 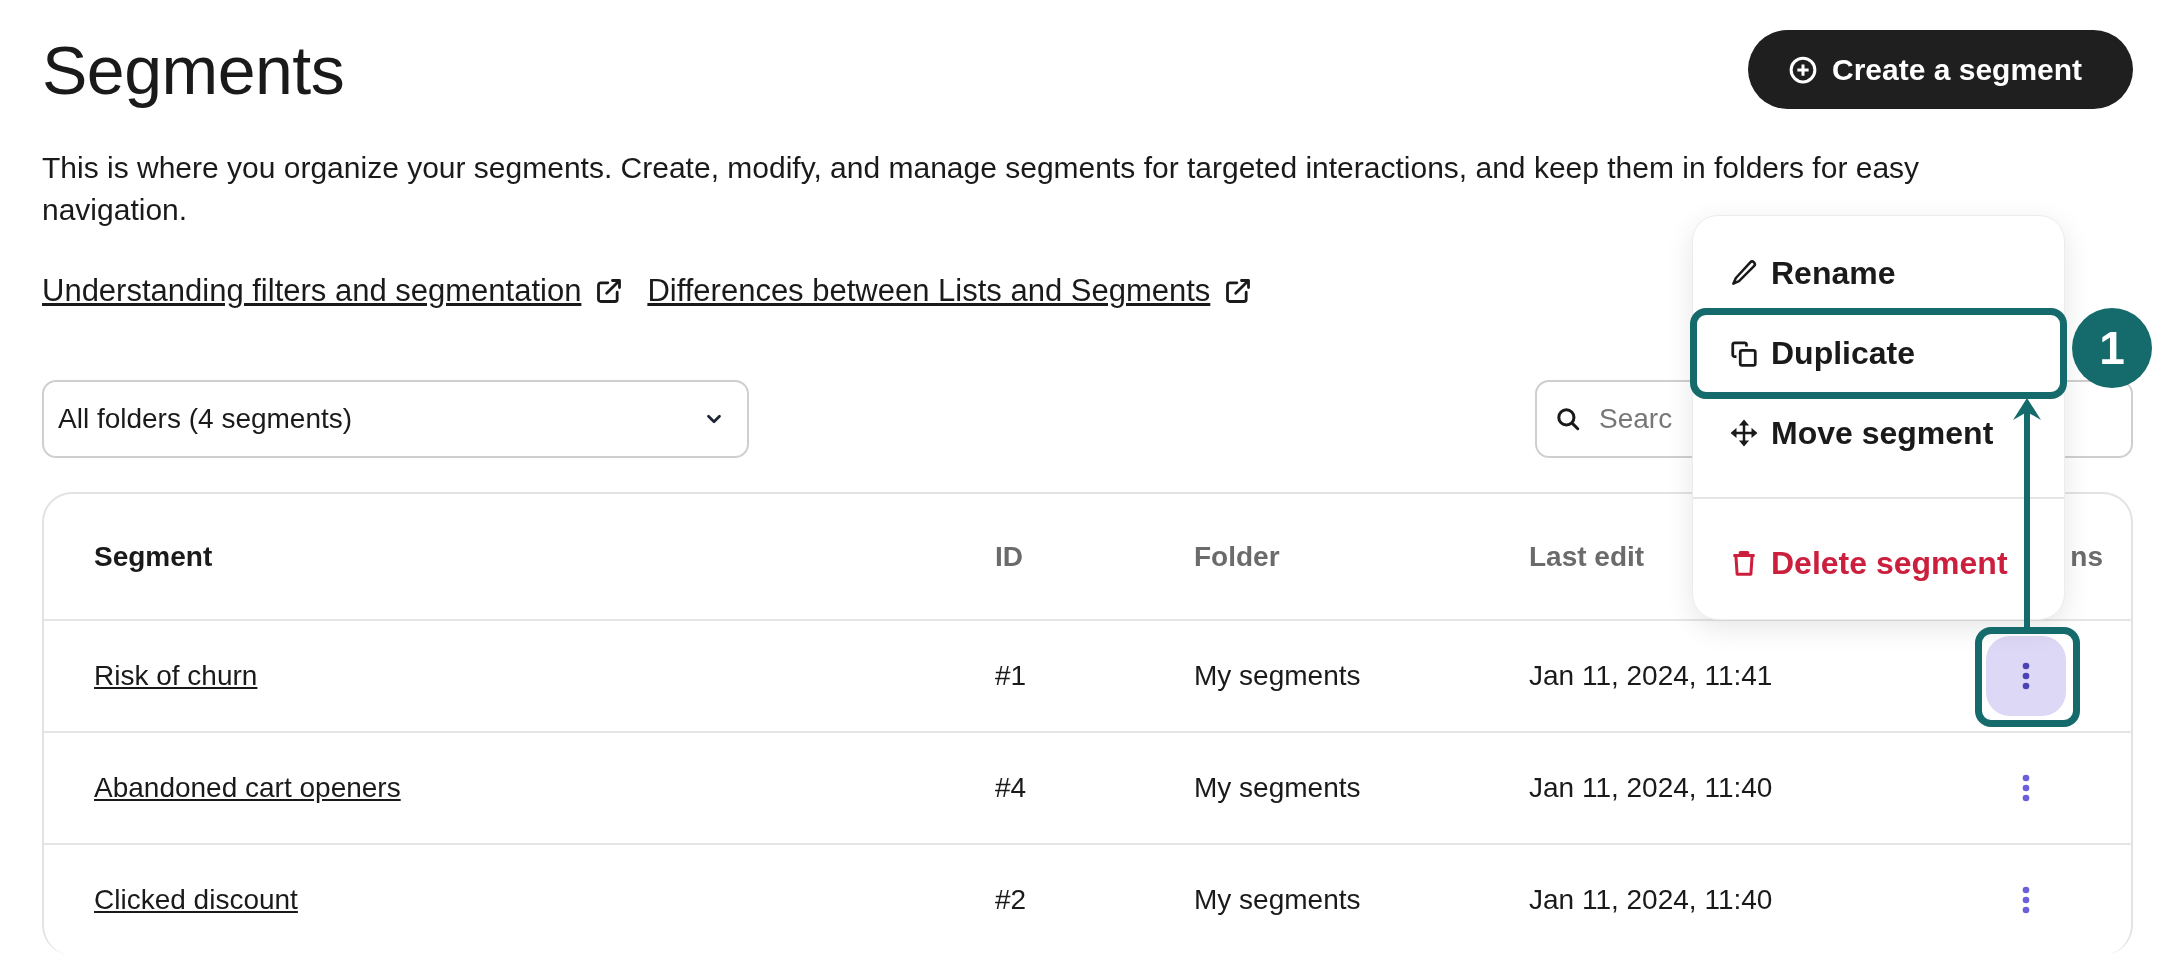 What do you see at coordinates (193, 69) in the screenshot?
I see `page-title: Segments` at bounding box center [193, 69].